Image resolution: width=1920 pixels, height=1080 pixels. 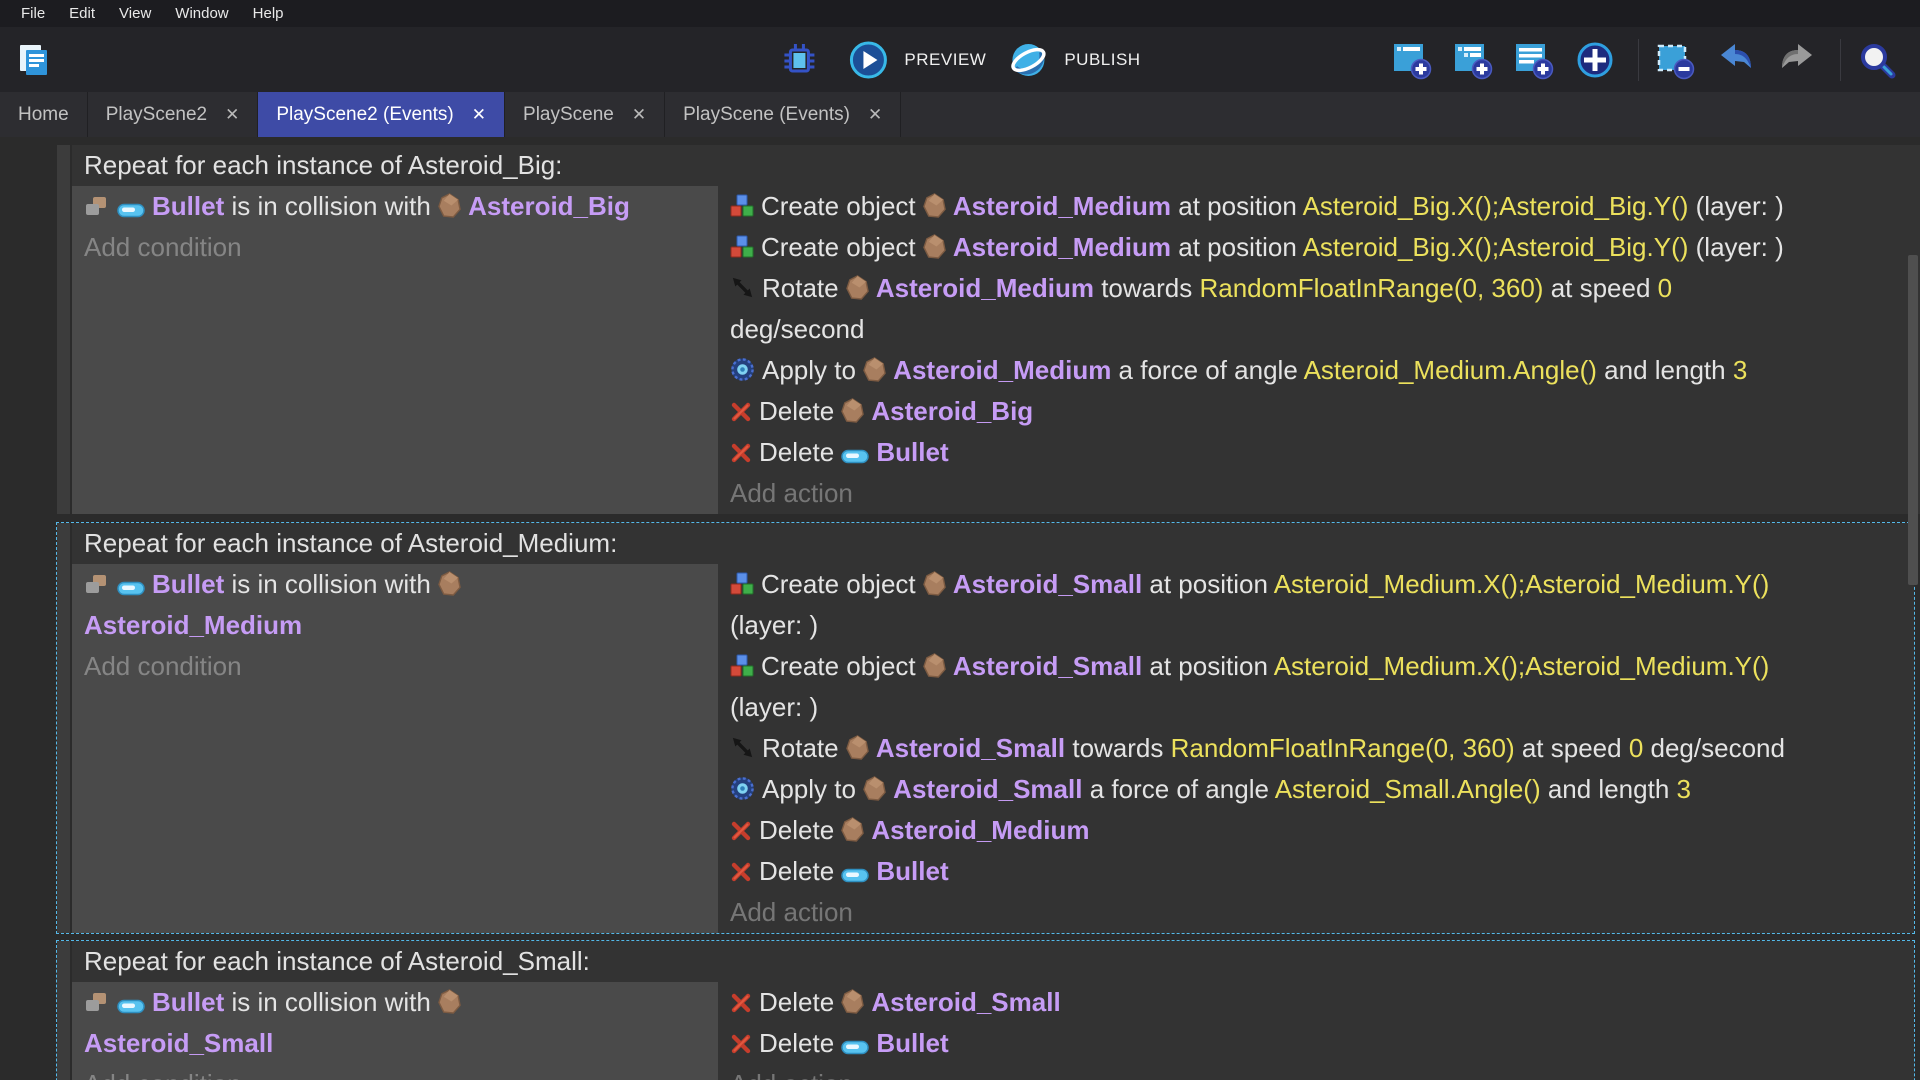 I want to click on preview-button: PREVIEW, so click(x=917, y=60).